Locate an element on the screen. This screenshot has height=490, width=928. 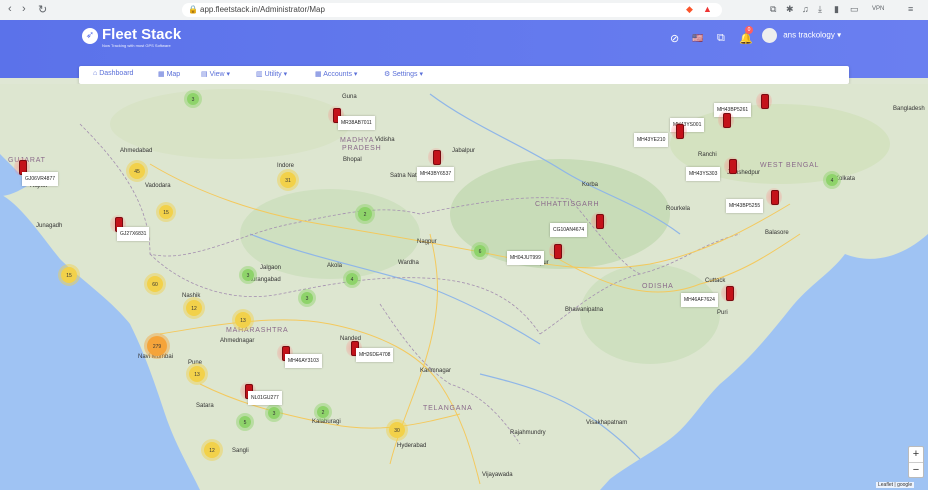
vehicle-cluster: 5 is located at coordinates (245, 422).